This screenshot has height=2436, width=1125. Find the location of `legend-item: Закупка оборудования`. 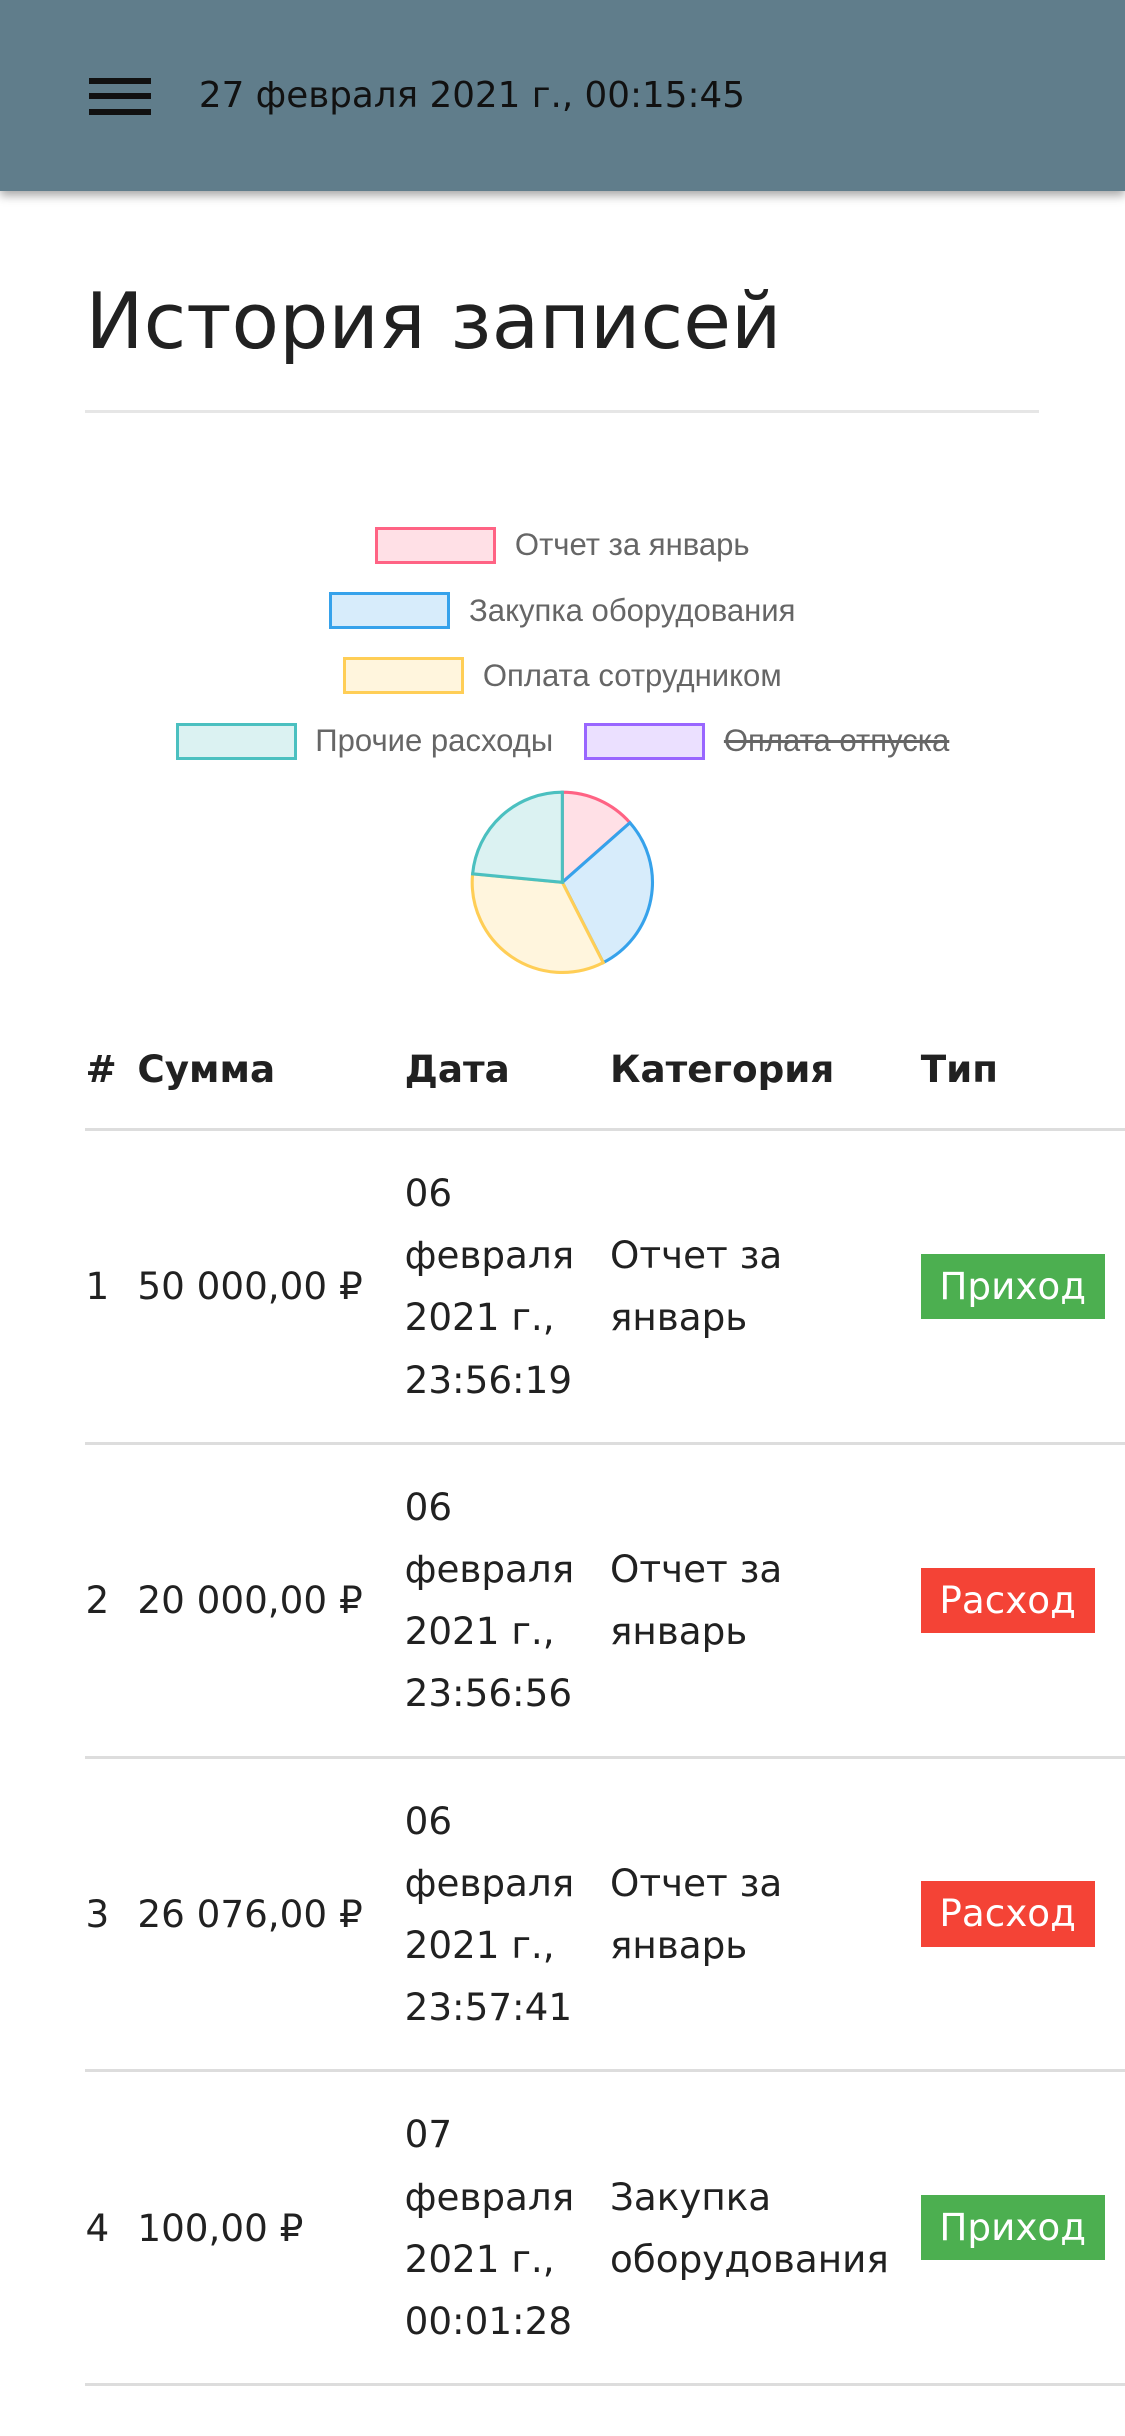

legend-item: Закупка оборудования is located at coordinates (562, 611).